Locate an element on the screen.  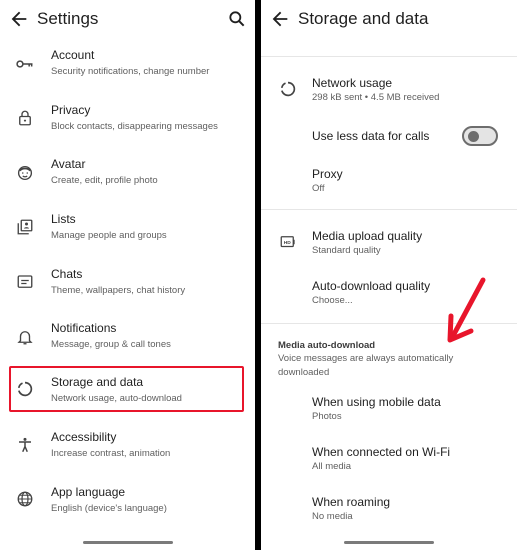
settings-item-subtitle: Theme, wallpapers, chat history is located at coordinates (118, 290).